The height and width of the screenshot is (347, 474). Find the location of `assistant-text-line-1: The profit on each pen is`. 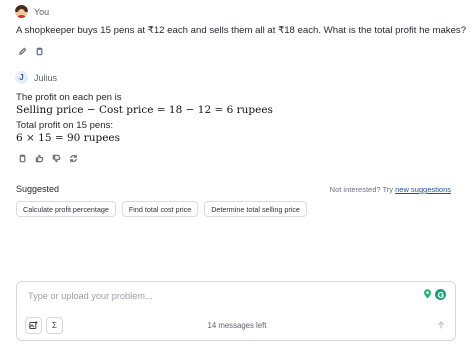

assistant-text-line-1: The profit on each pen is is located at coordinates (69, 97).